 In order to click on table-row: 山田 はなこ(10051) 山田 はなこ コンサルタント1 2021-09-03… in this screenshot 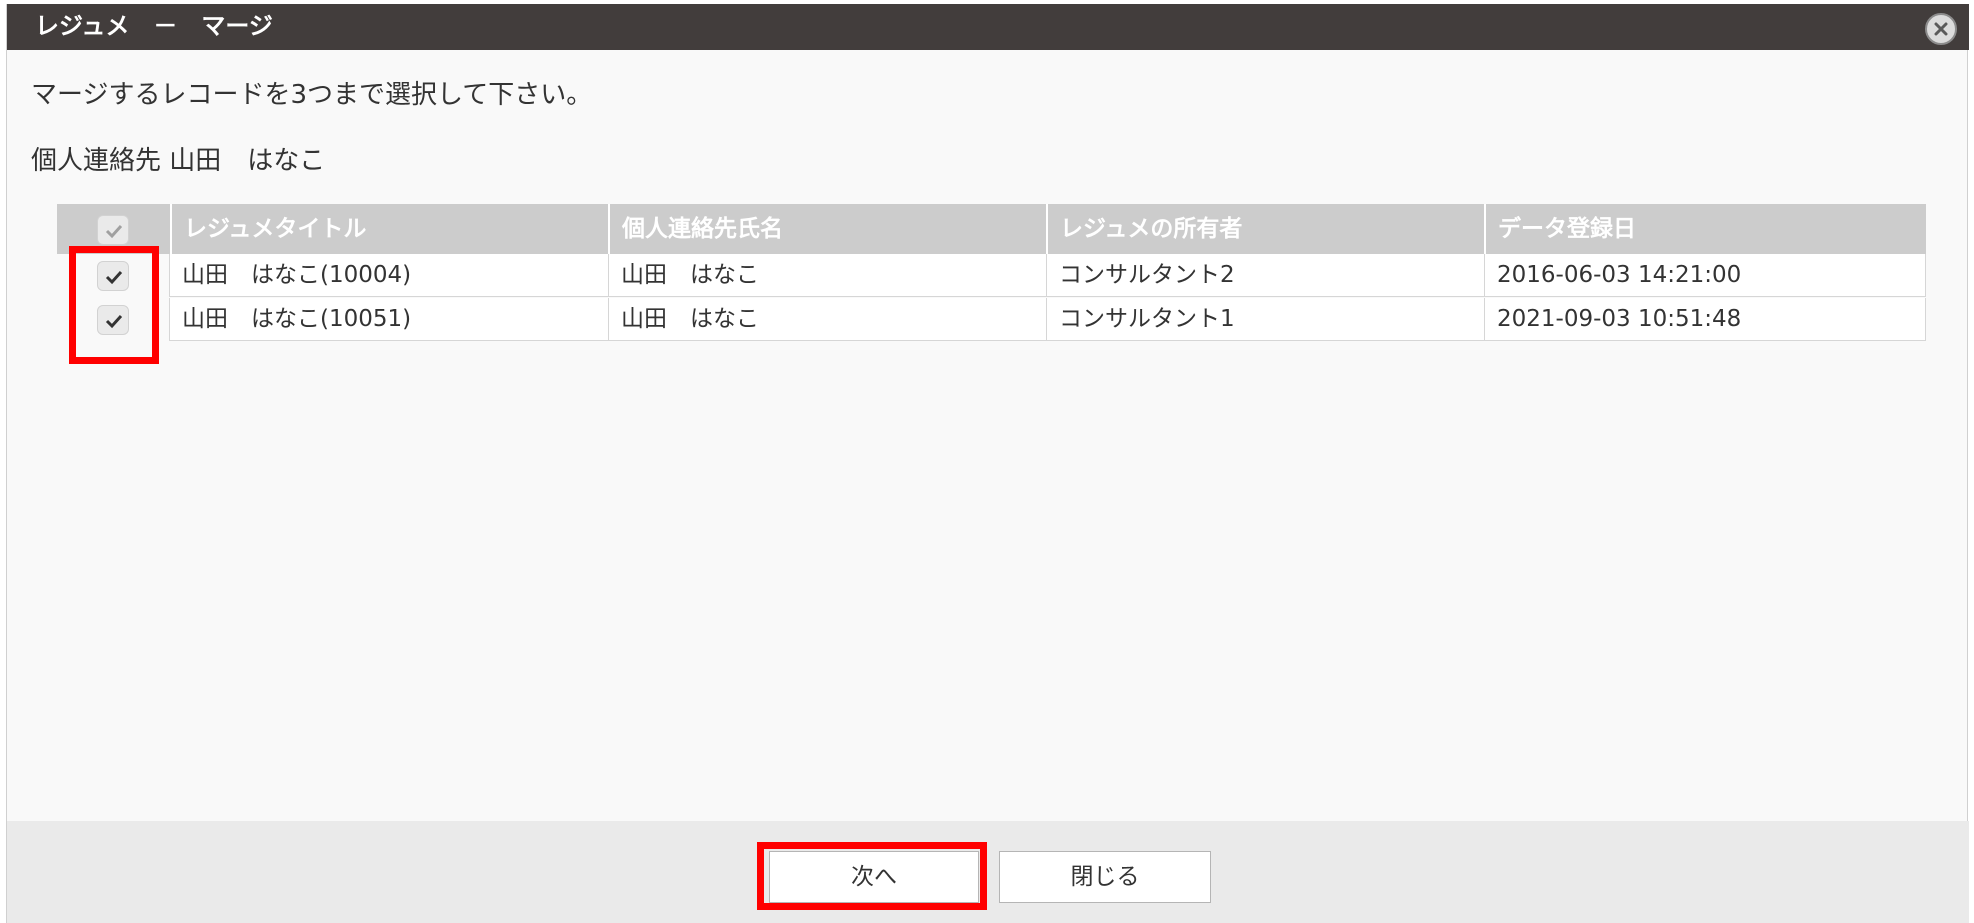, I will do `click(991, 319)`.